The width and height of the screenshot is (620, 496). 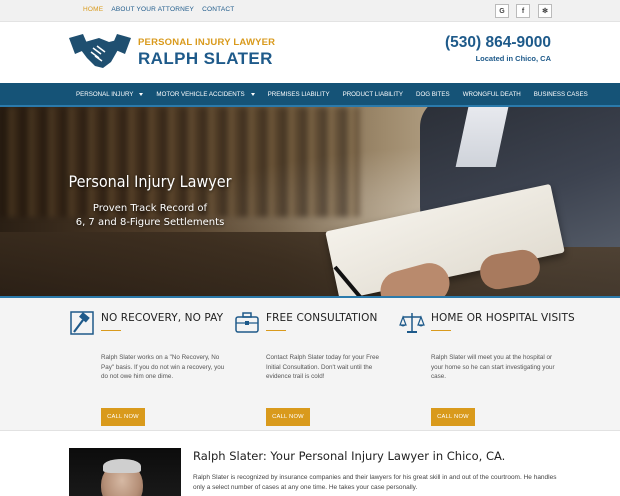 What do you see at coordinates (152, 9) in the screenshot?
I see `topnav-about-link: ABOUT YOUR ATTORNEY` at bounding box center [152, 9].